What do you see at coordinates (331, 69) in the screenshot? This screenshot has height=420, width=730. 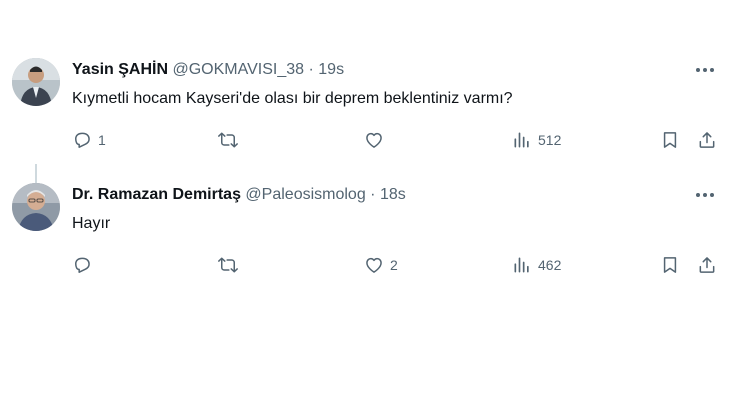 I see `timestamp: 19s` at bounding box center [331, 69].